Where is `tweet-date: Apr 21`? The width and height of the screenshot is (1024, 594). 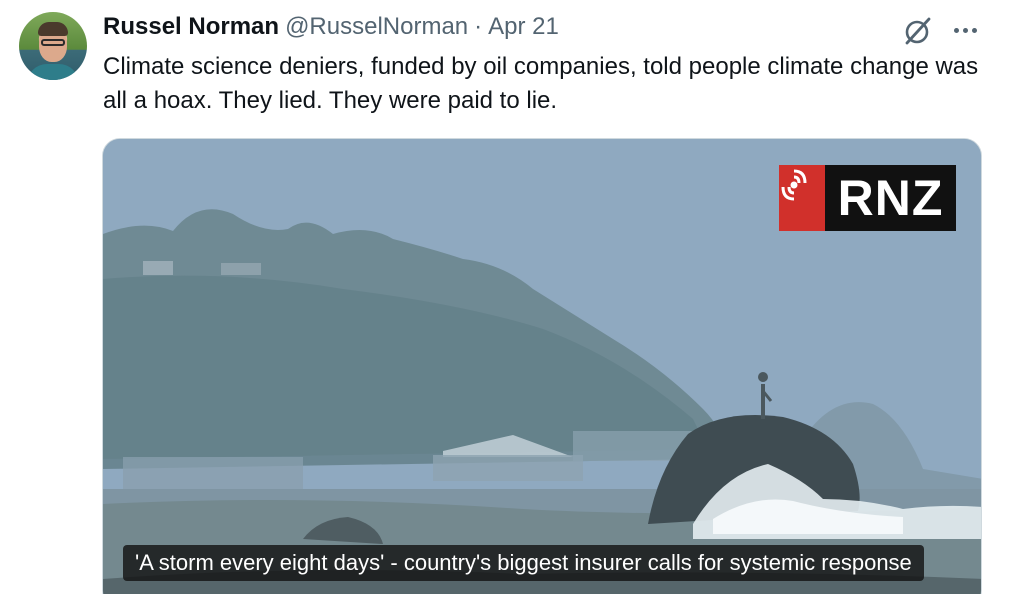
tweet-date: Apr 21 is located at coordinates (523, 27).